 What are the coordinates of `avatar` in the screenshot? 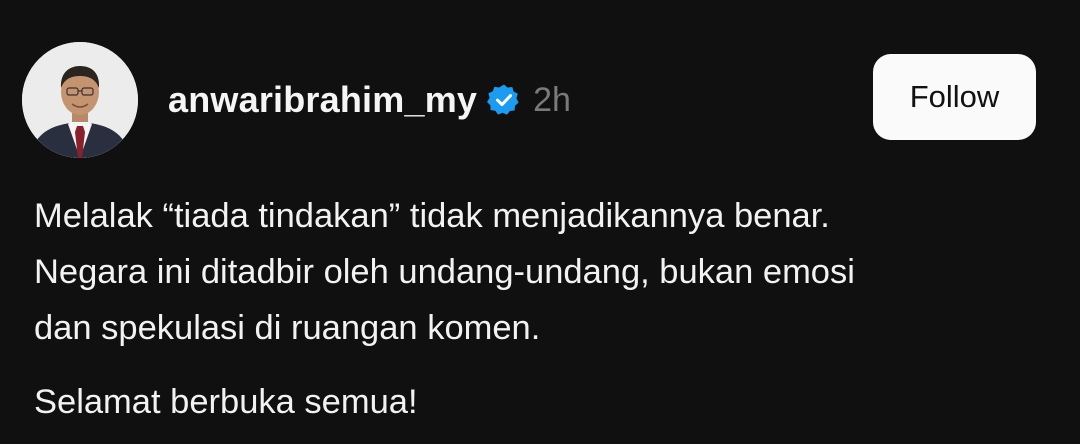 It's located at (80, 100).